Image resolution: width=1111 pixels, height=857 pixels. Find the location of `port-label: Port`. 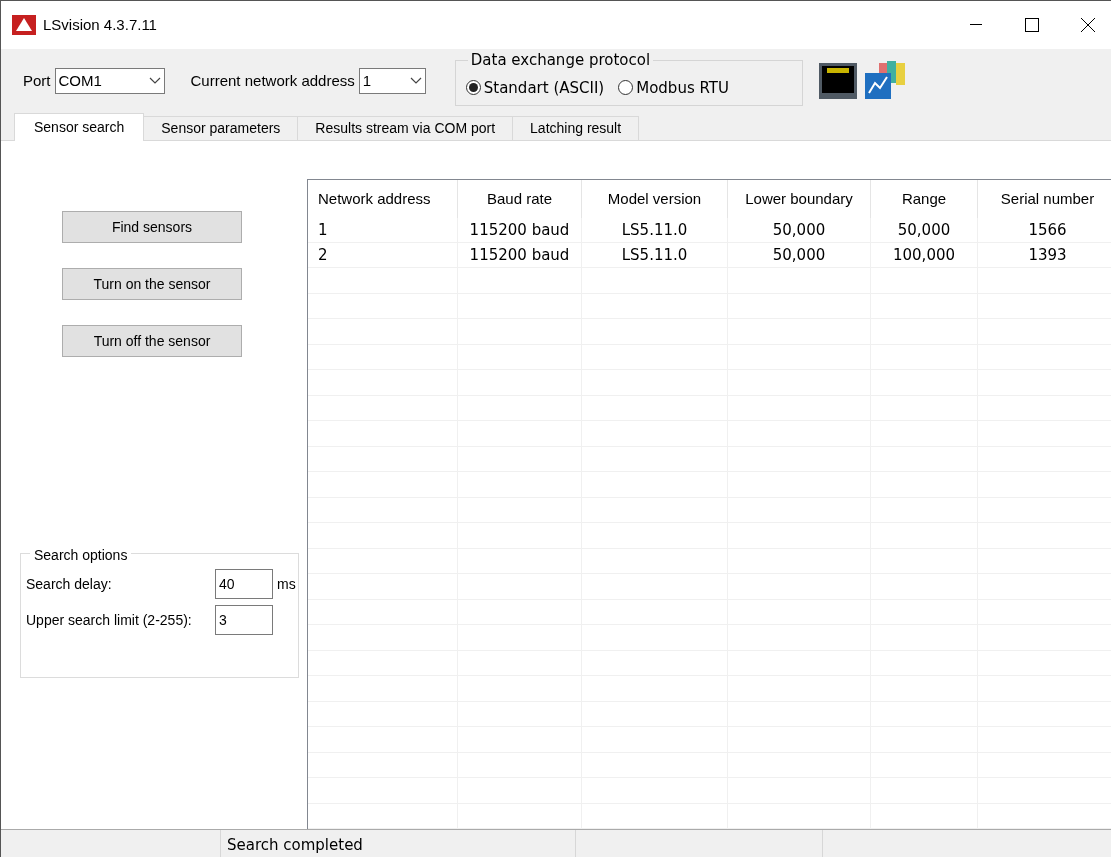

port-label: Port is located at coordinates (37, 80).